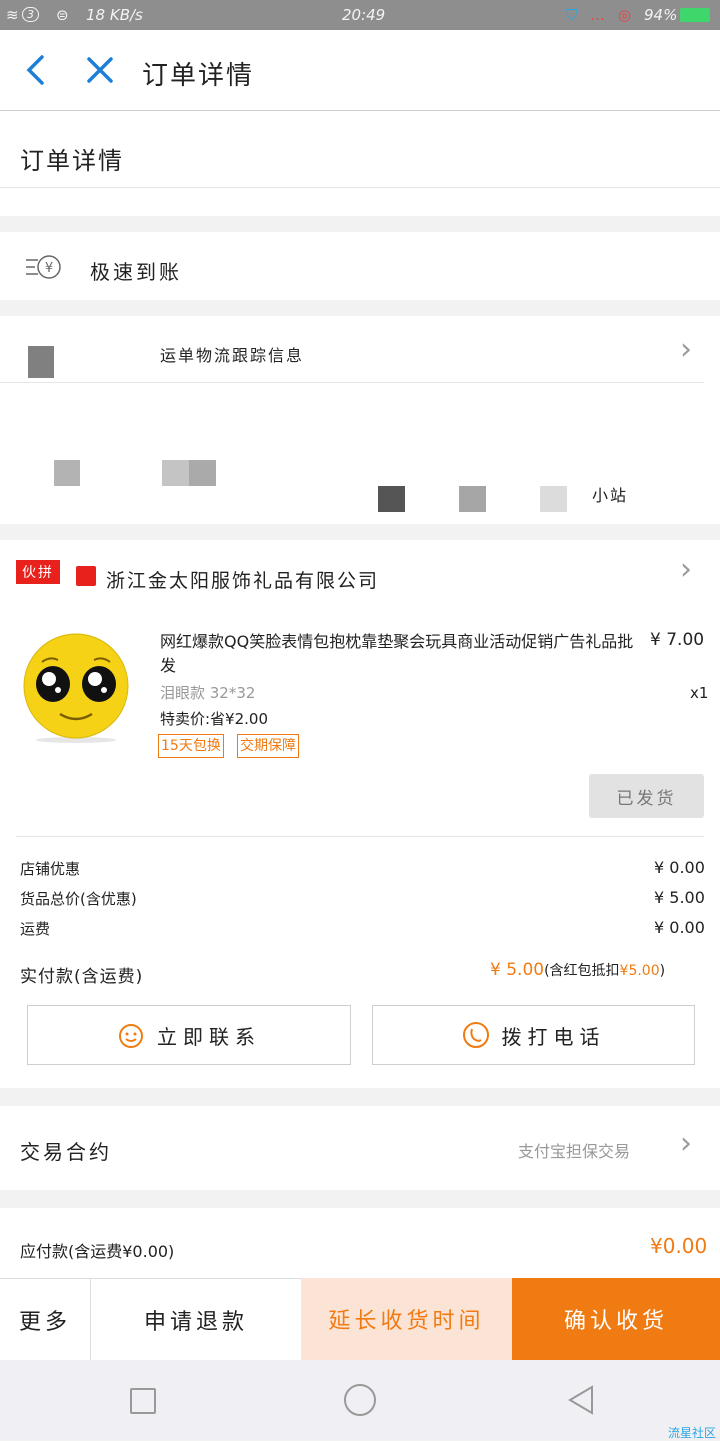  Describe the element at coordinates (243, 581) in the screenshot. I see `shop-name: 浙江金太阳服饰礼品有限公司` at that location.